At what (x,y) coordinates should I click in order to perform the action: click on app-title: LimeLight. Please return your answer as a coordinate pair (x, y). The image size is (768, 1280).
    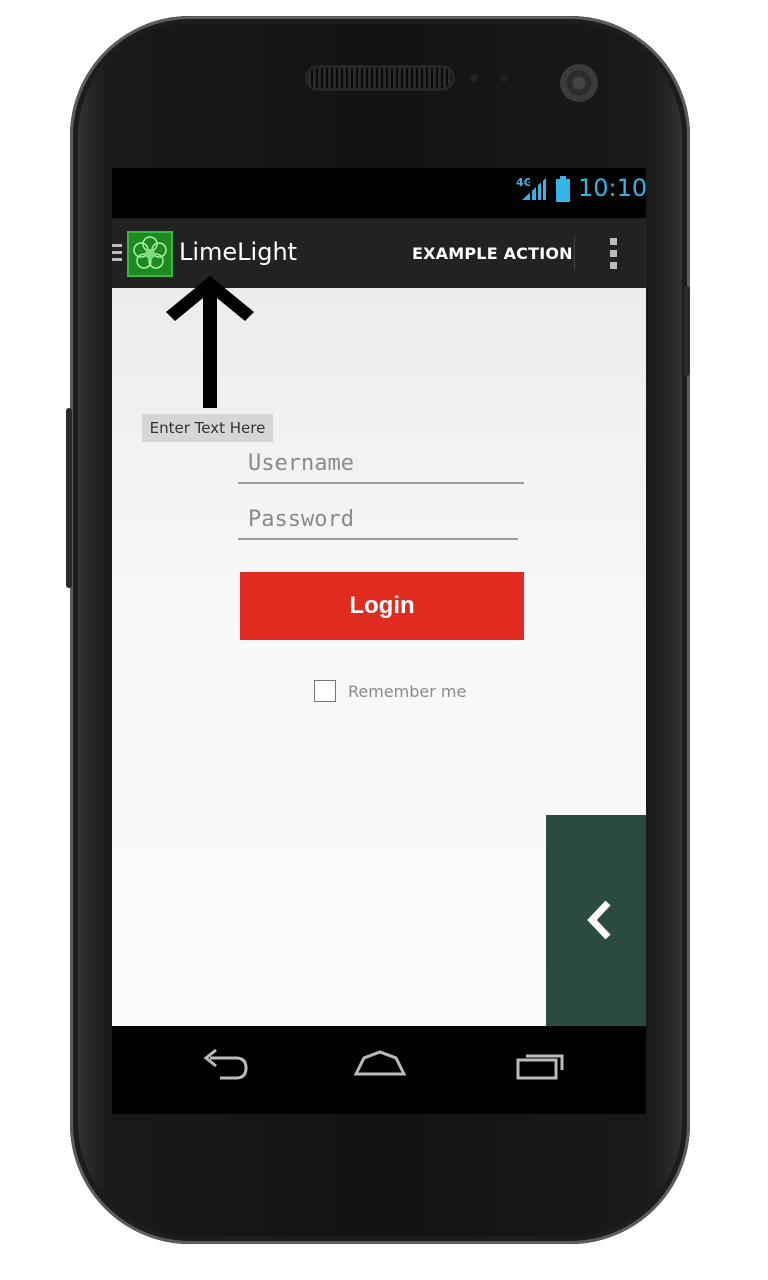
    Looking at the image, I should click on (238, 252).